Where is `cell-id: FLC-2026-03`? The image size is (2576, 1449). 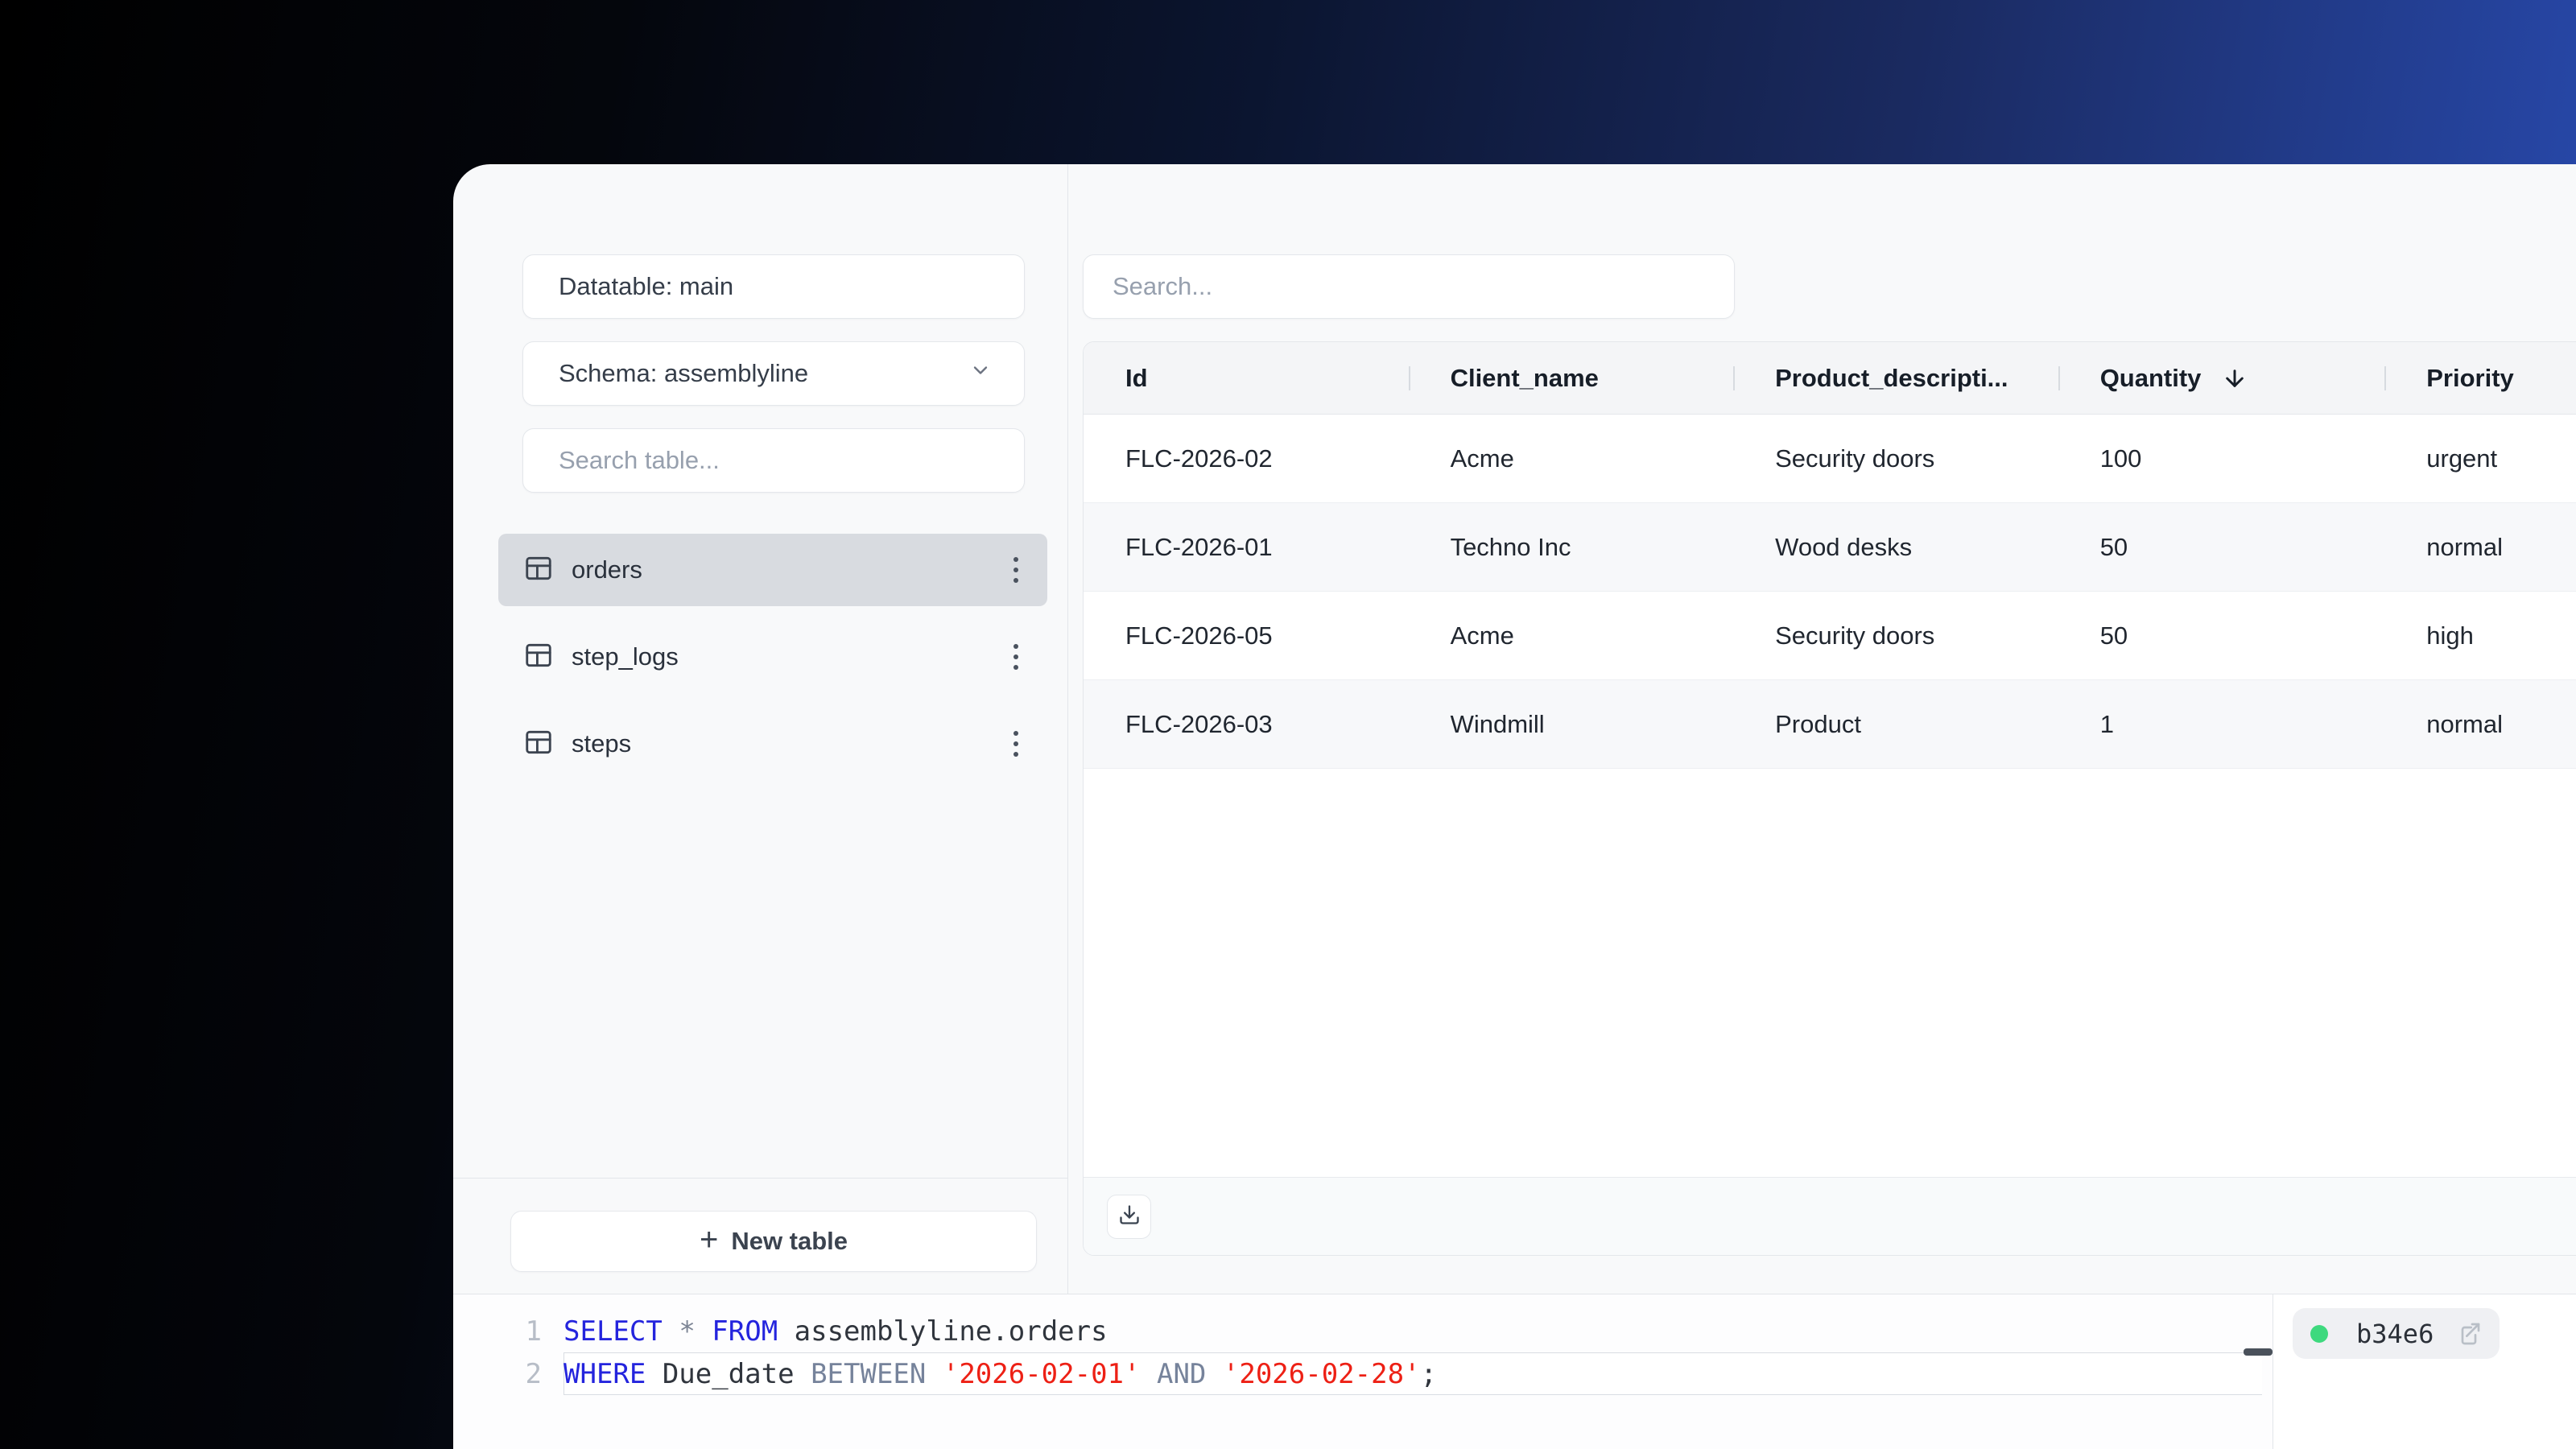
cell-id: FLC-2026-03 is located at coordinates (1199, 723).